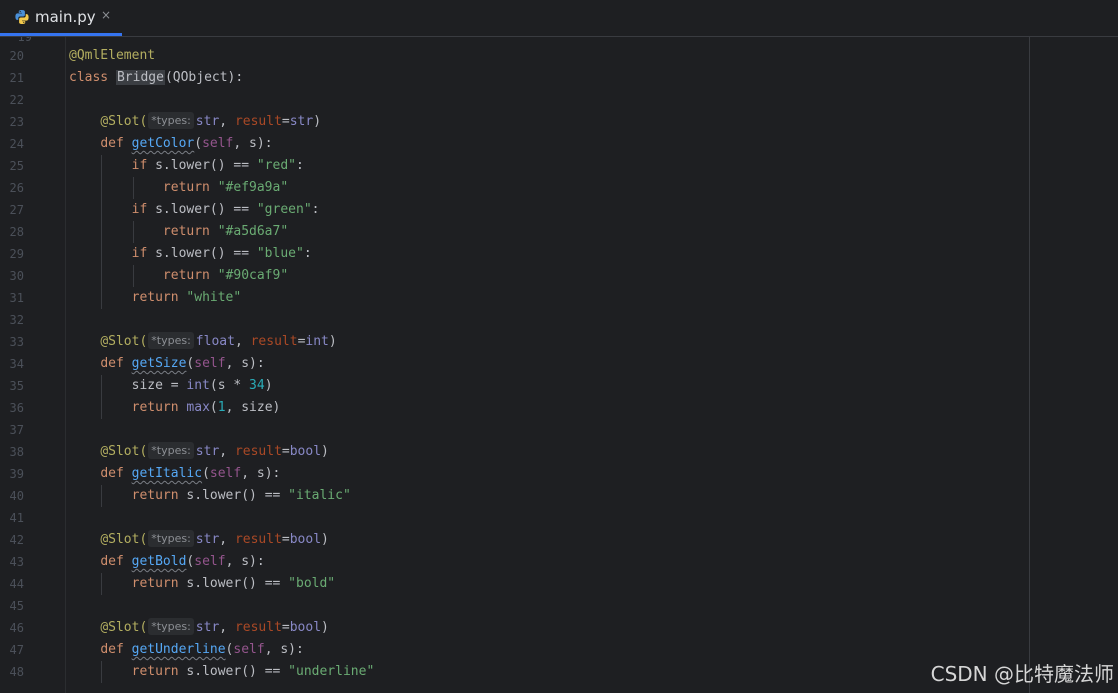 This screenshot has width=1118, height=693. I want to click on code-line: 41, so click(559, 518).